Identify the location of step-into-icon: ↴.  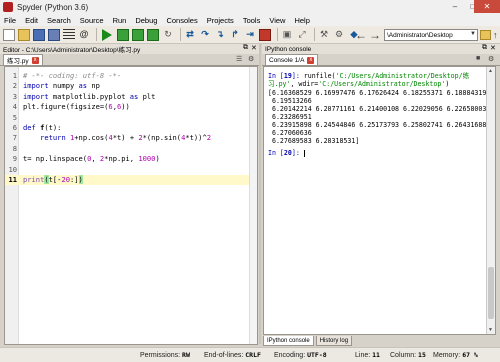
(220, 35).